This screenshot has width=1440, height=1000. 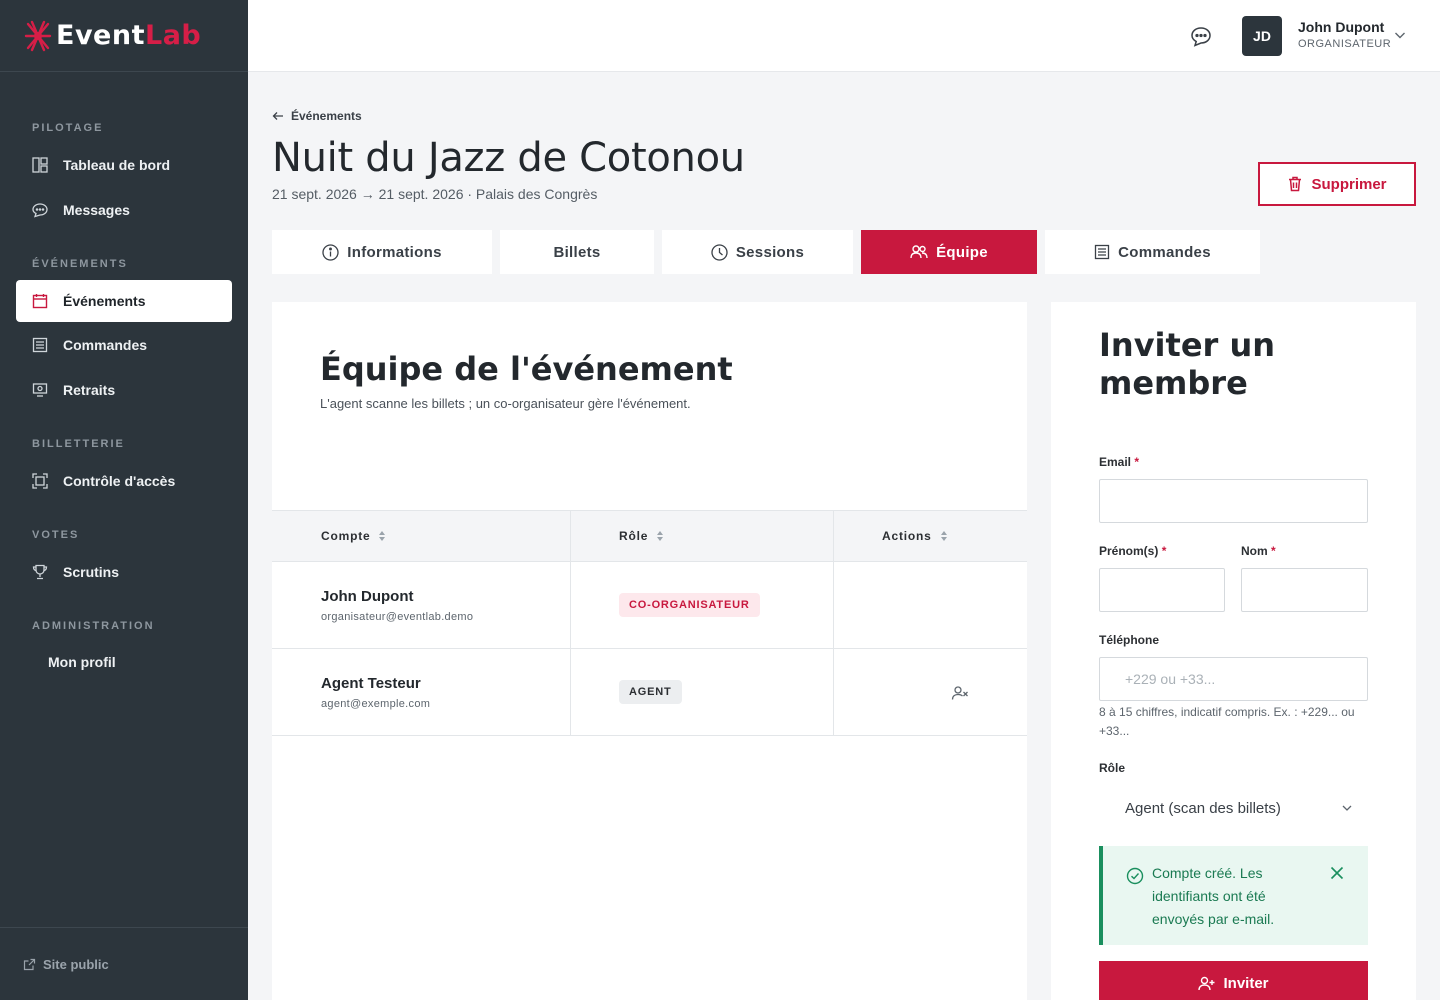 I want to click on back-link: Événements, so click(x=317, y=116).